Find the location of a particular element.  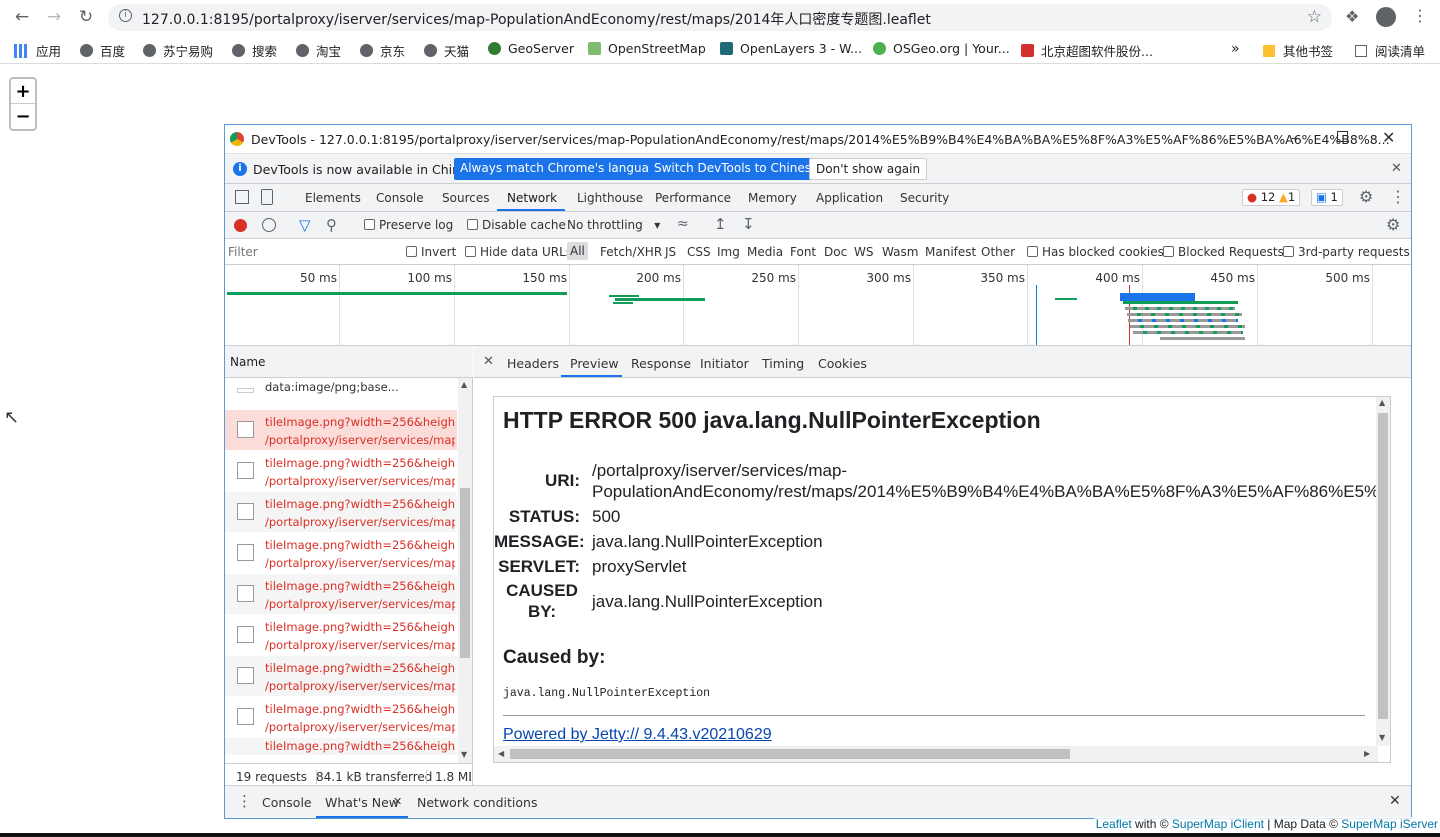

tab-application: Application is located at coordinates (849, 198).